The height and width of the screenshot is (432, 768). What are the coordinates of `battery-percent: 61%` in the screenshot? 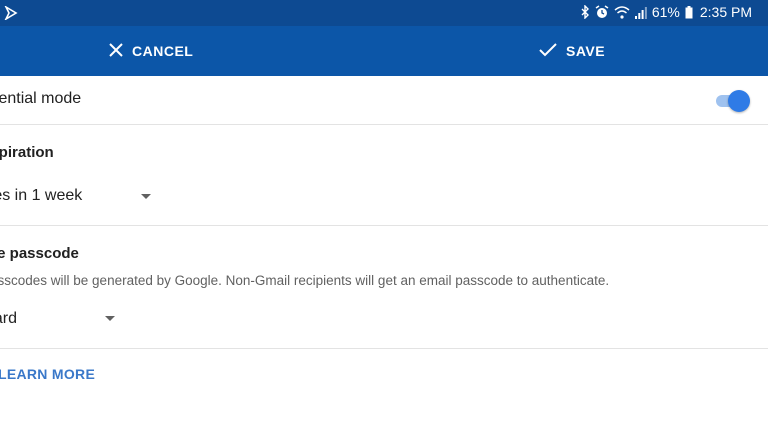 It's located at (665, 12).